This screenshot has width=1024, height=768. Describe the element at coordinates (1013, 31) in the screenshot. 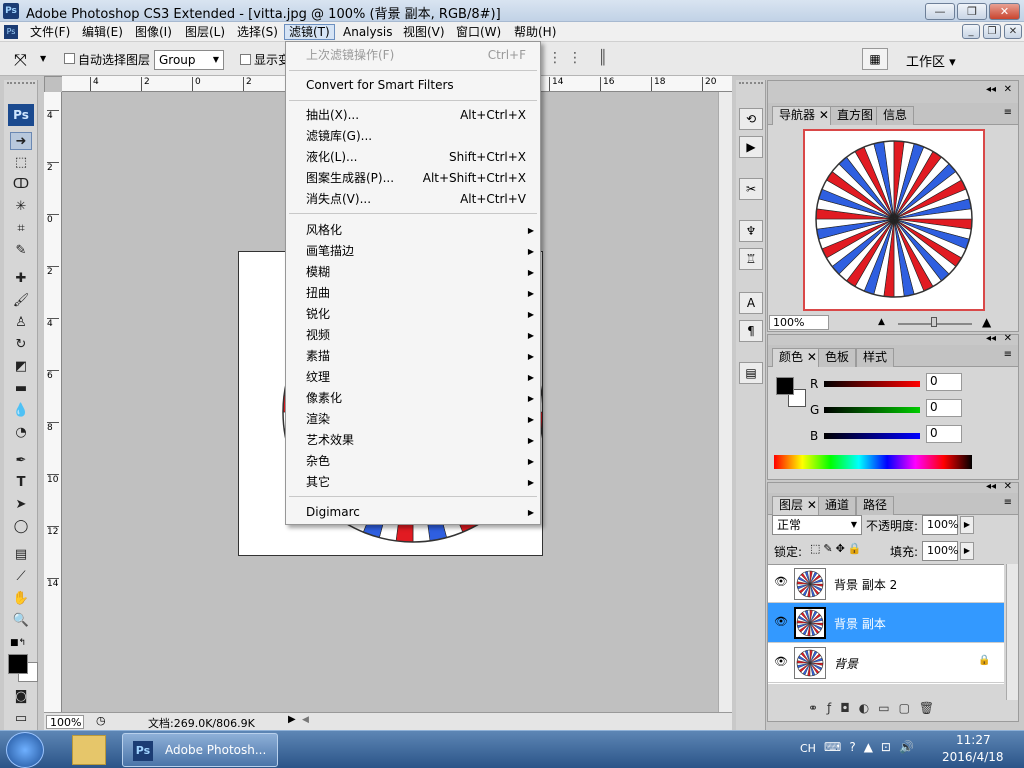

I see `doc-close-button: ✕` at that location.